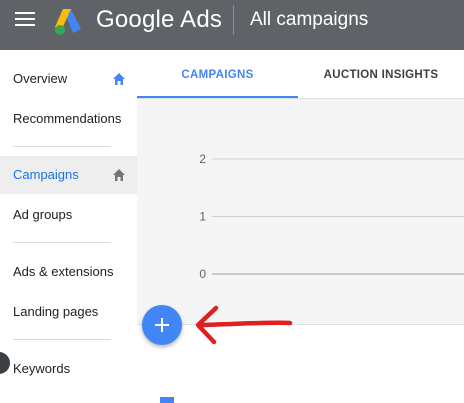  I want to click on sidebar-item-keywords: Keywords, so click(68, 369).